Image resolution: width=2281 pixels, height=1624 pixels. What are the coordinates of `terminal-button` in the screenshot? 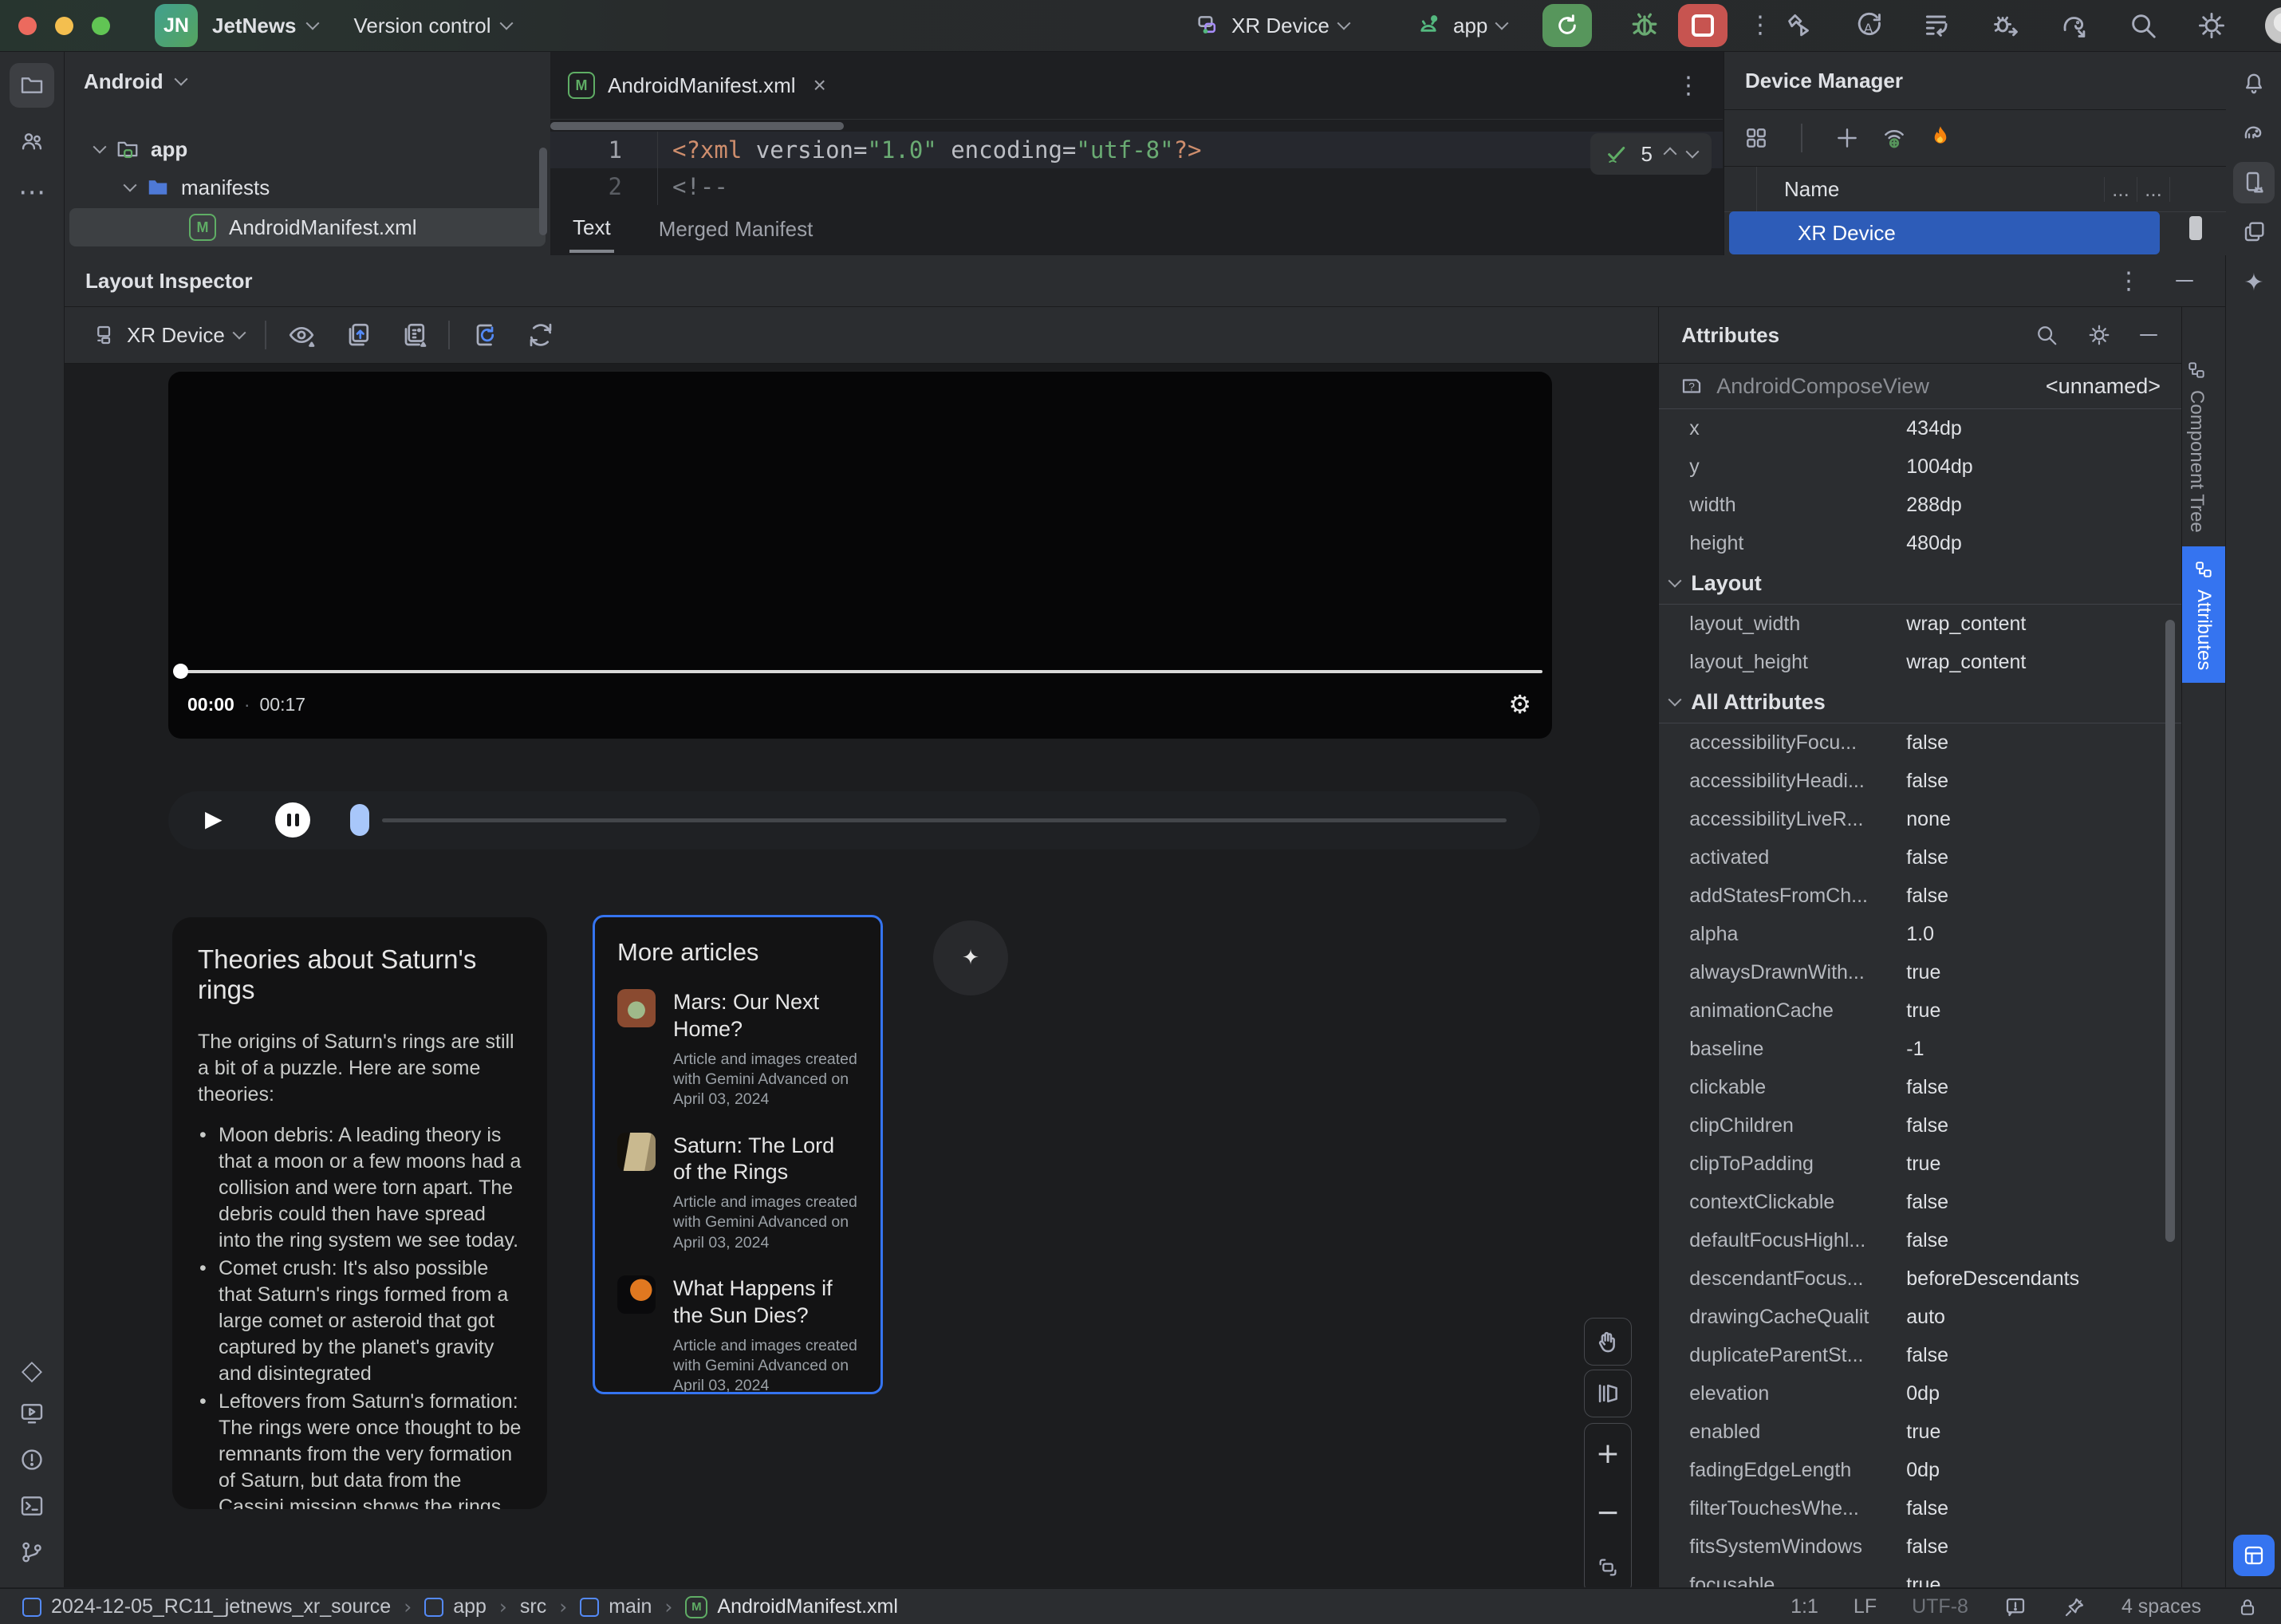 It's located at (32, 1506).